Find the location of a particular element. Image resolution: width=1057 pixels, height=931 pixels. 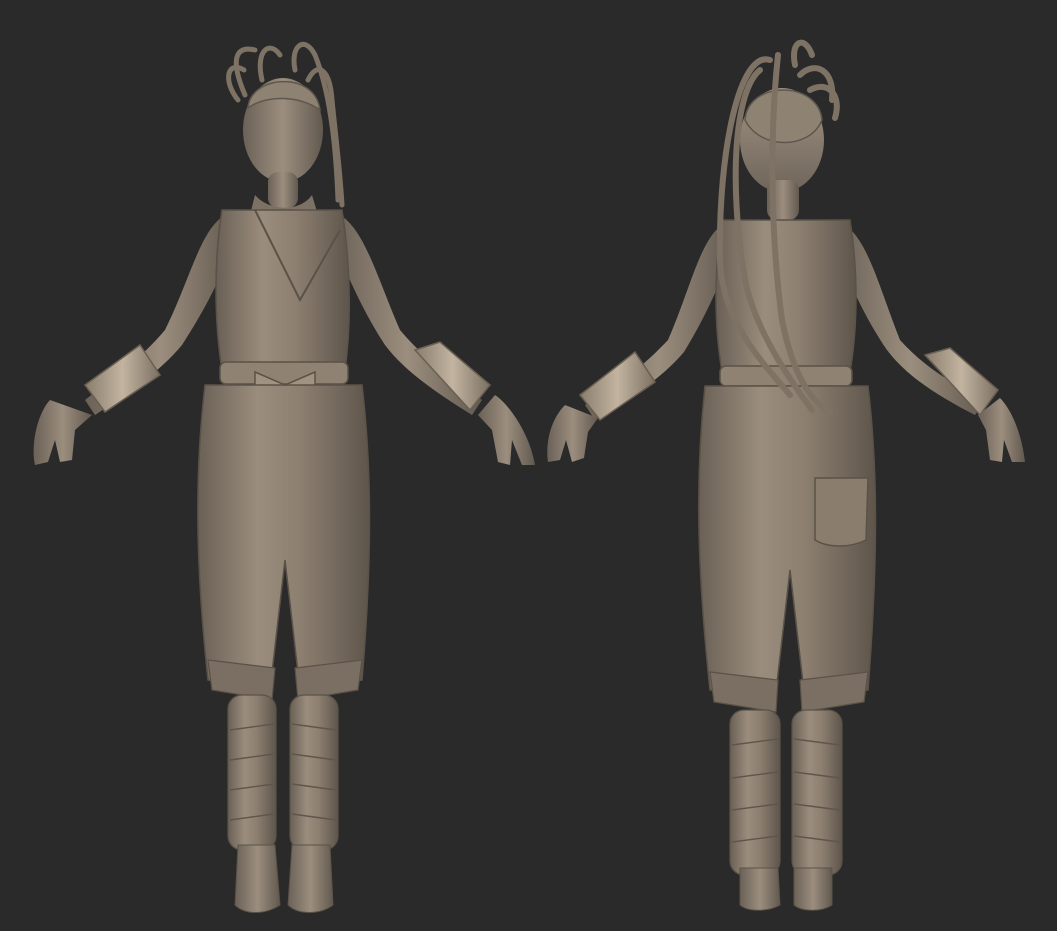

legwrap-left-front is located at coordinates (252, 772).